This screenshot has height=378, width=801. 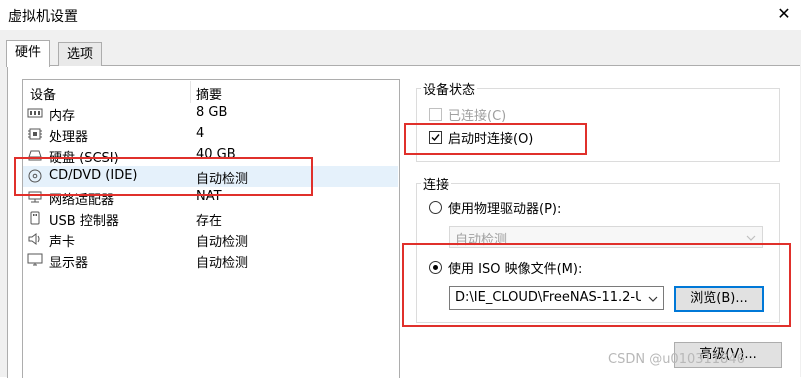 I want to click on highlight-box-power-on, so click(x=495, y=139).